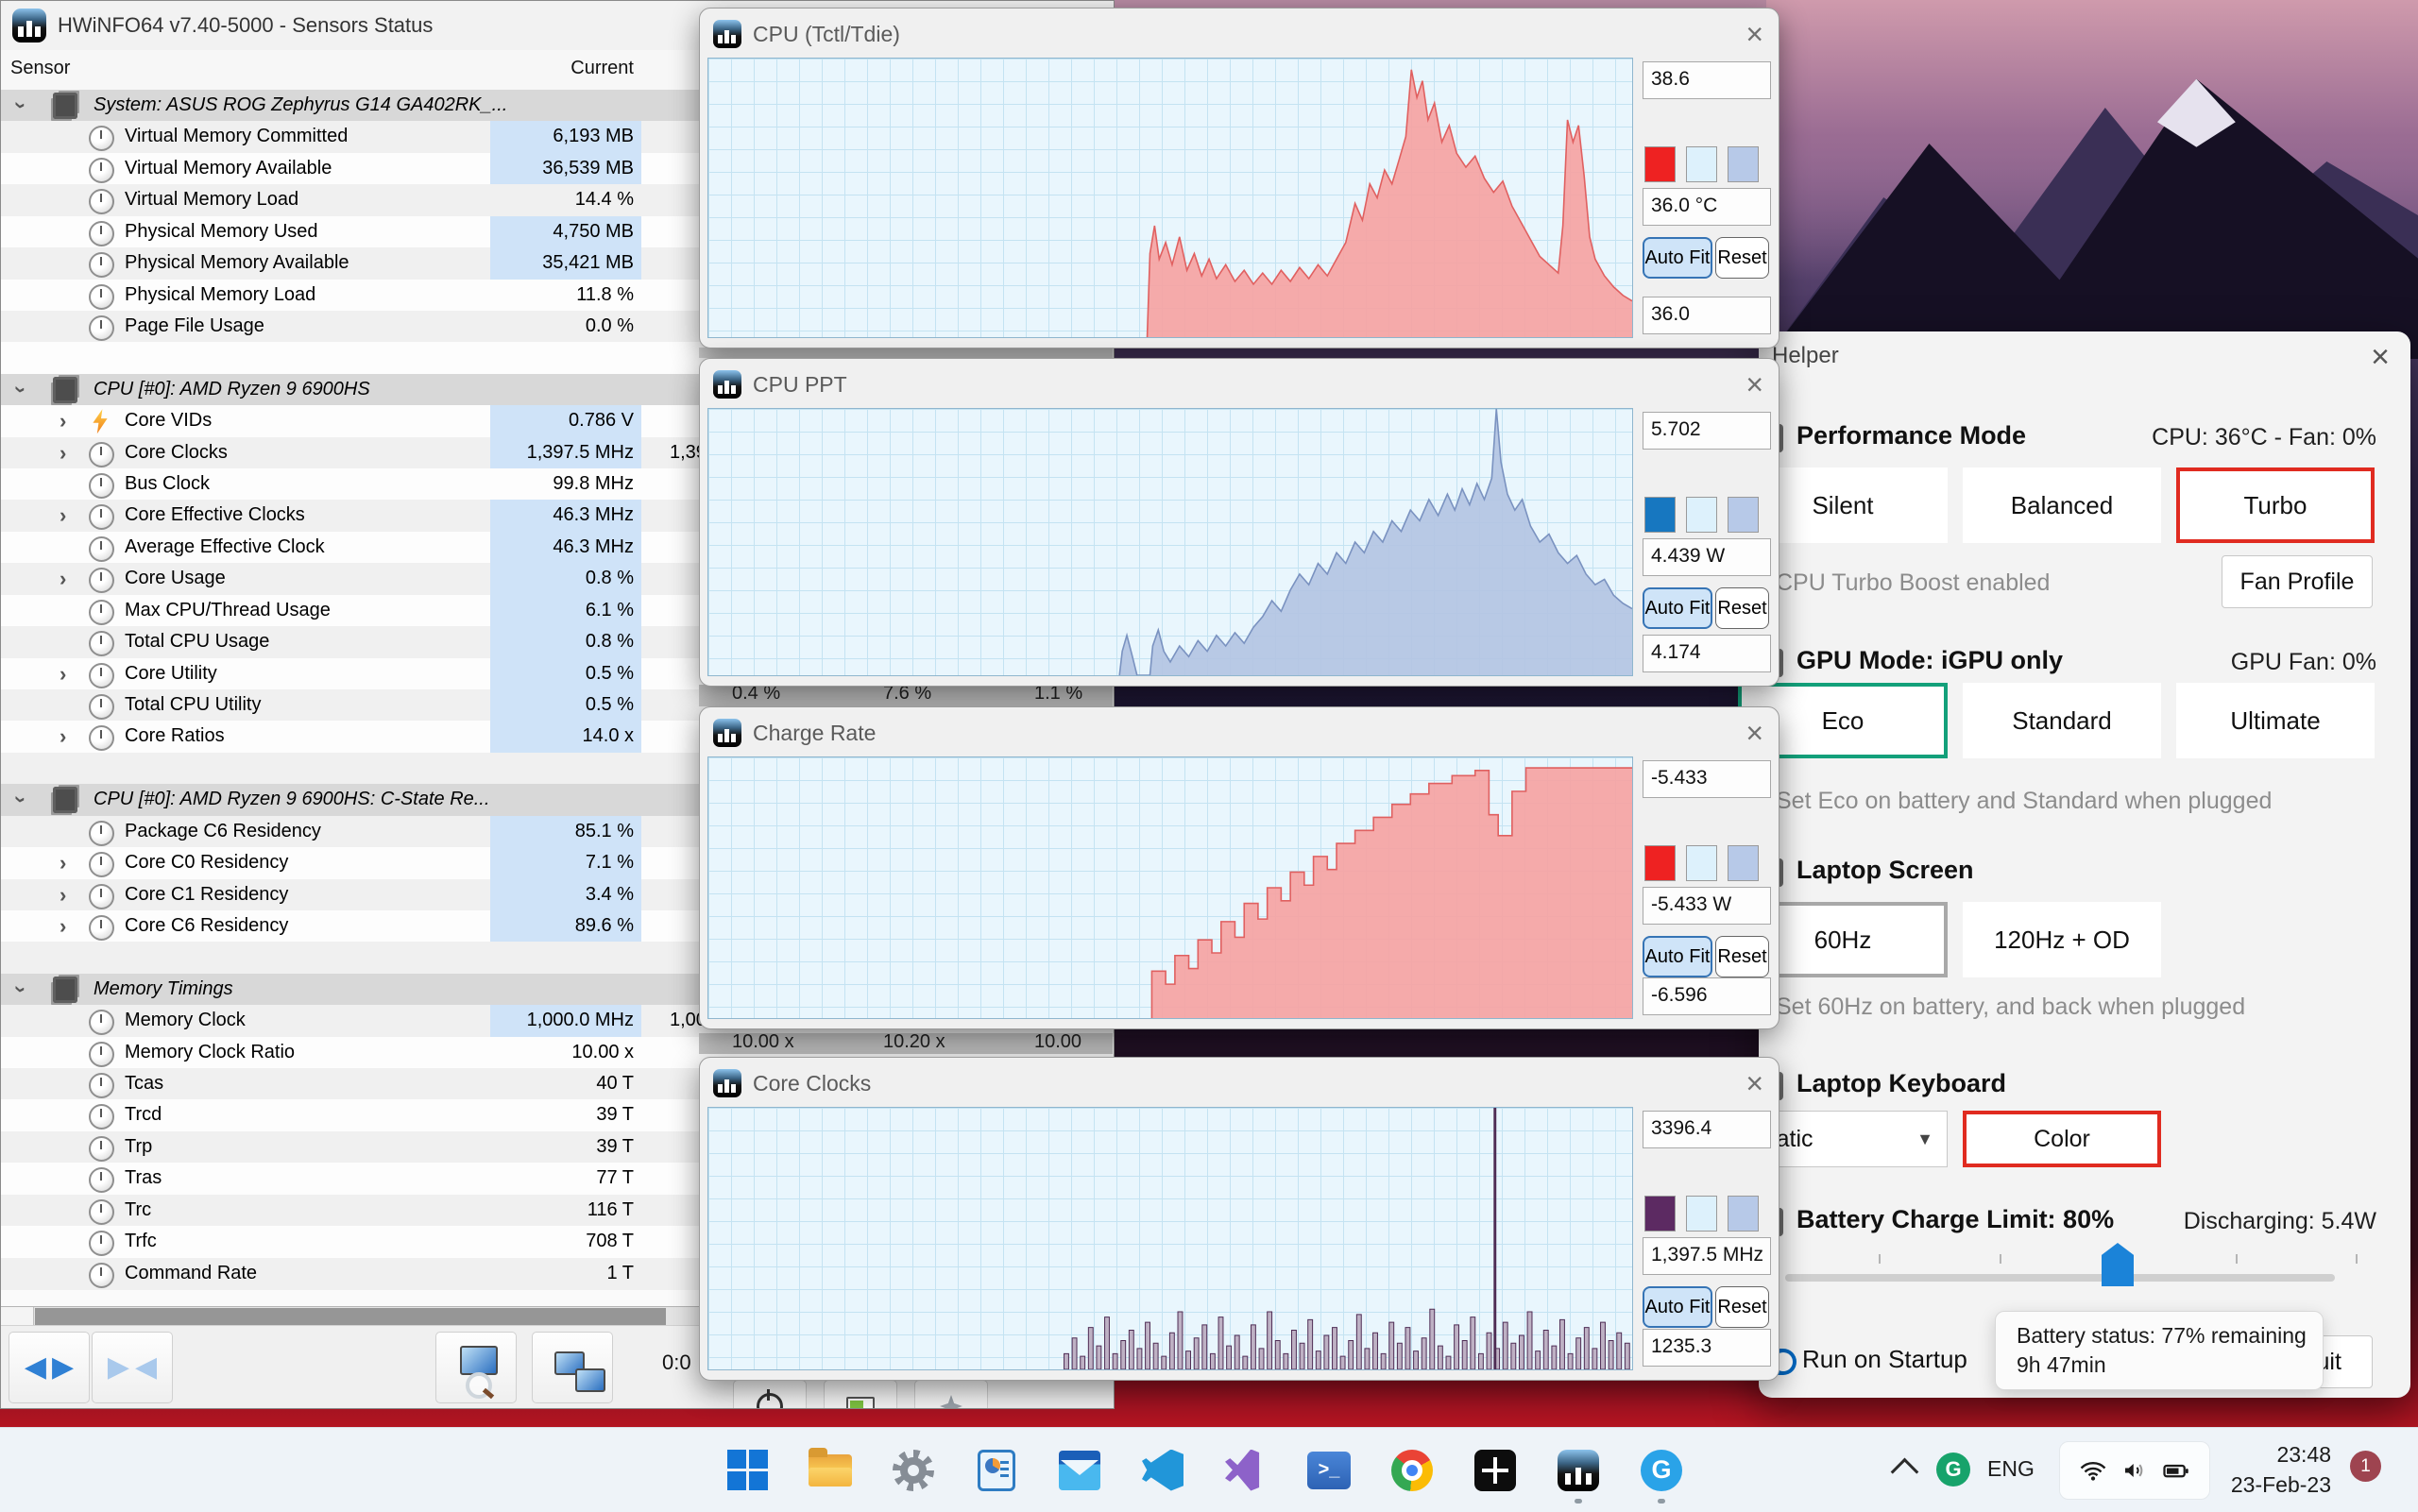 The height and width of the screenshot is (1512, 2418). Describe the element at coordinates (17, 1316) in the screenshot. I see `scroll-left-button` at that location.